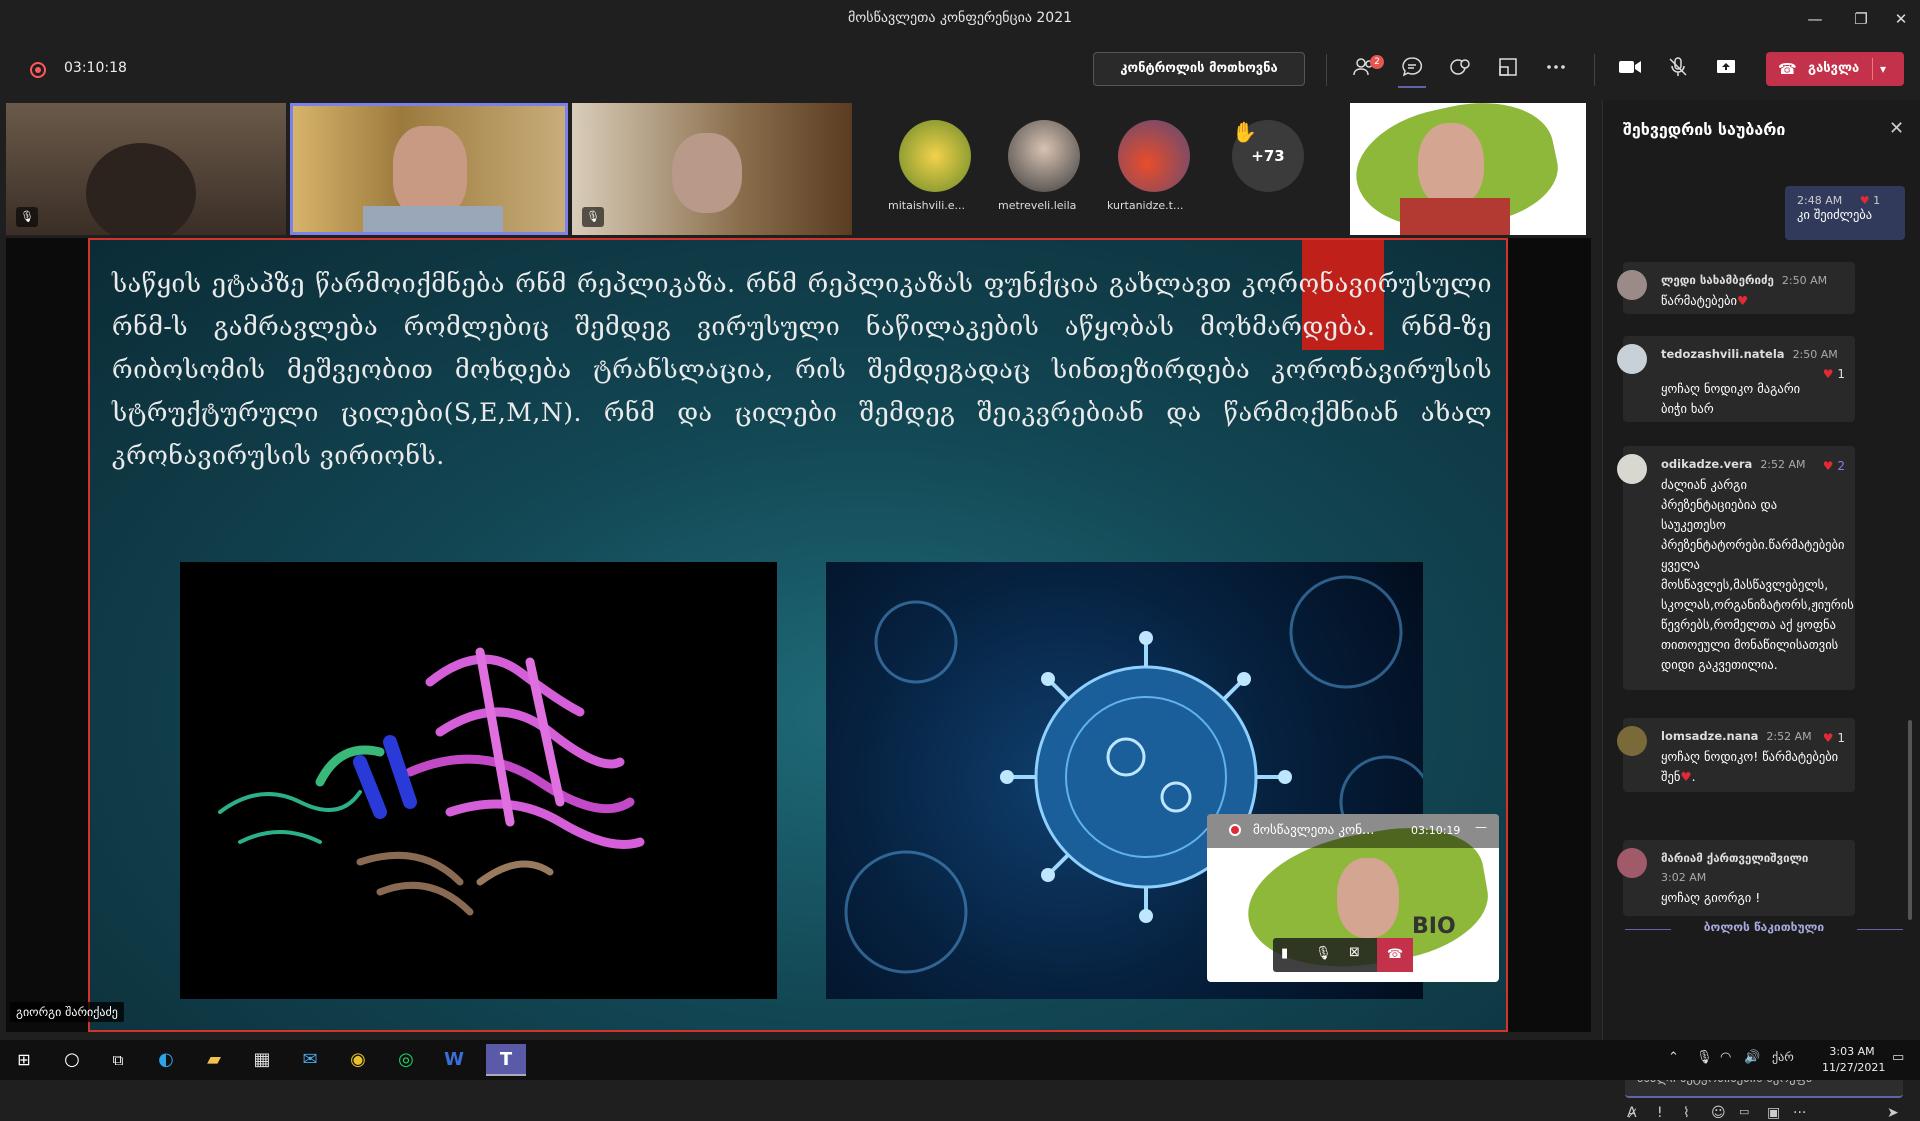  Describe the element at coordinates (1199, 69) in the screenshot. I see `request-control-button: კონტროლის მოთხოვნა` at that location.